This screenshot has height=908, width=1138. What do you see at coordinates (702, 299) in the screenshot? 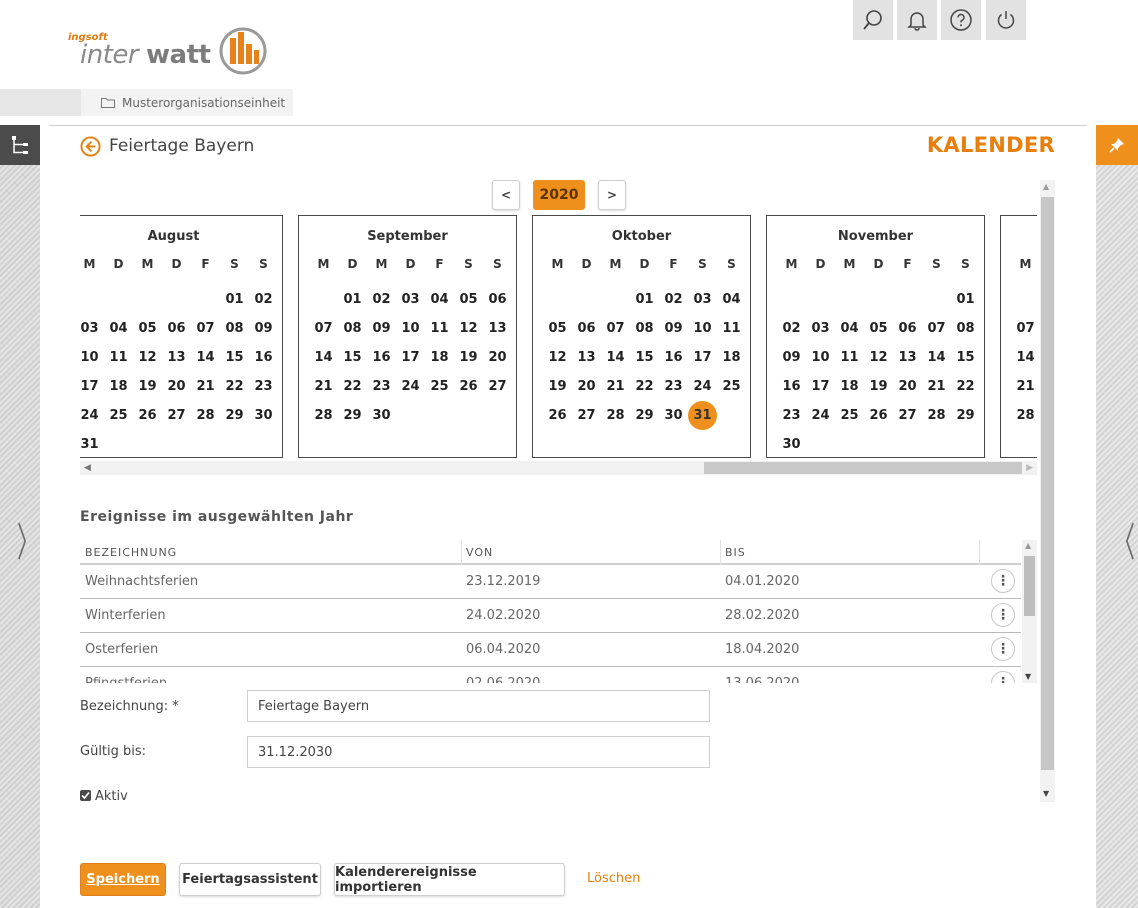
I see `calendar-day: 03` at bounding box center [702, 299].